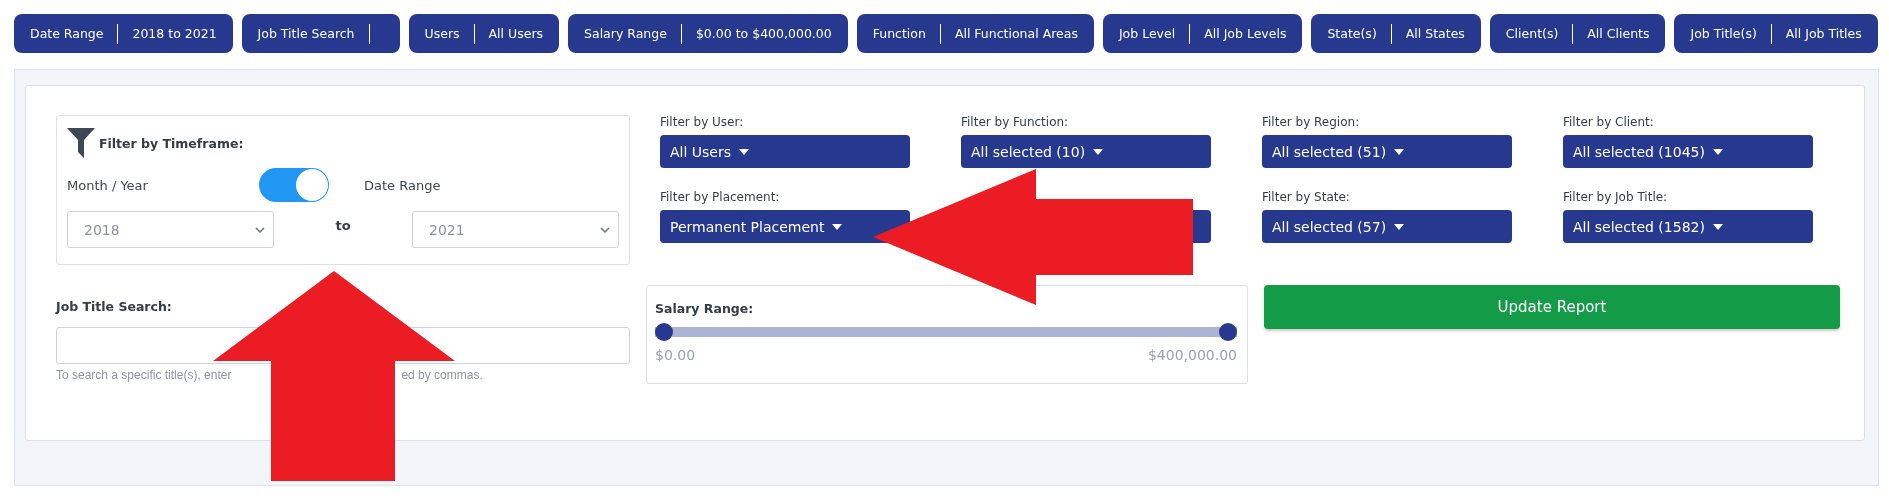 This screenshot has height=504, width=1889. Describe the element at coordinates (320, 33) in the screenshot. I see `filter-summary-chip: Job Title Search` at that location.